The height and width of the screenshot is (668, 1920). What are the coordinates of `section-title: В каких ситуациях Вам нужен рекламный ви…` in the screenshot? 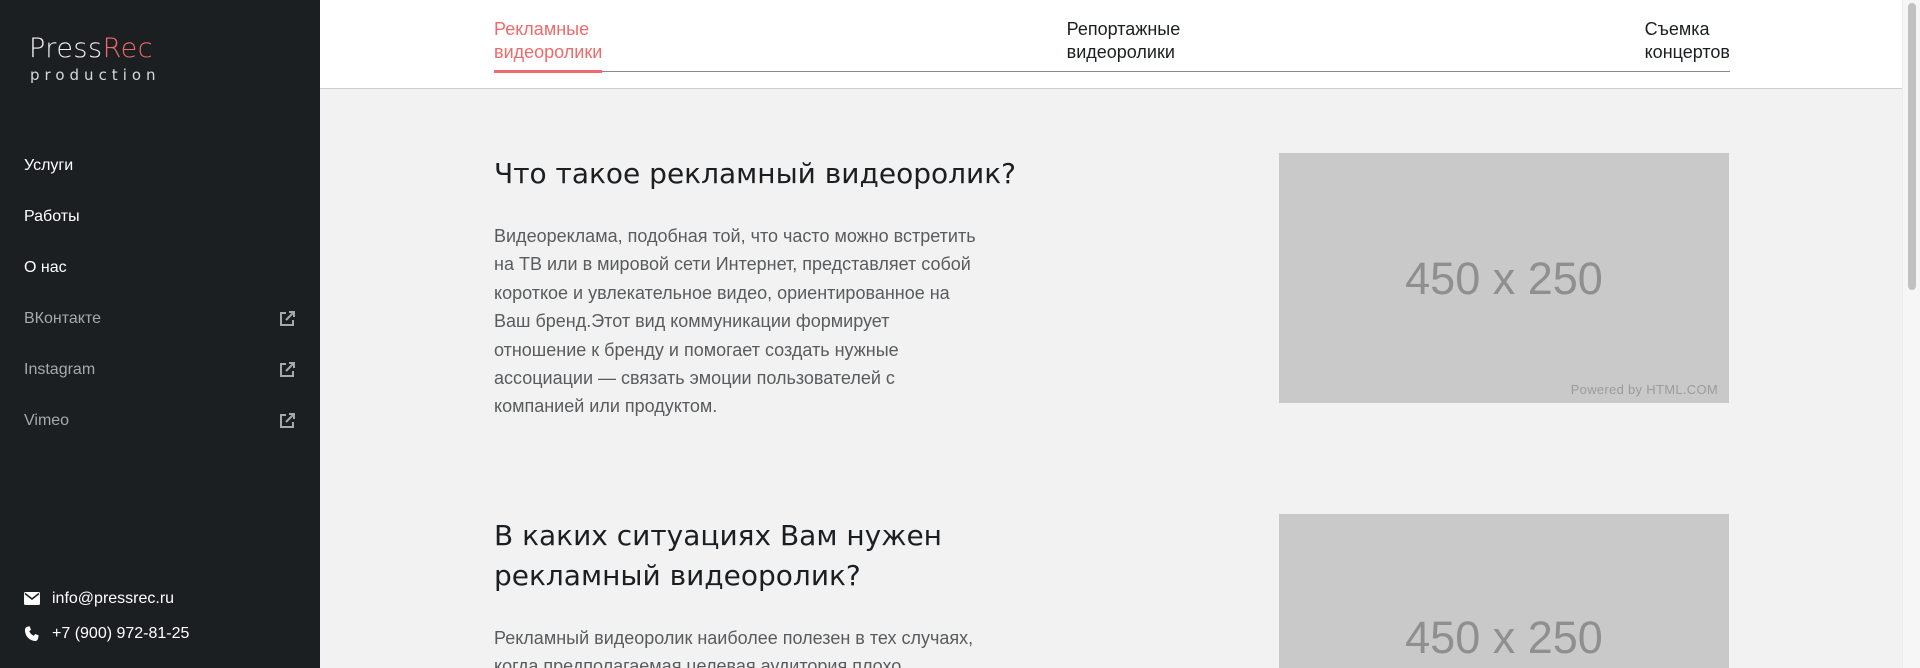 It's located at (718, 556).